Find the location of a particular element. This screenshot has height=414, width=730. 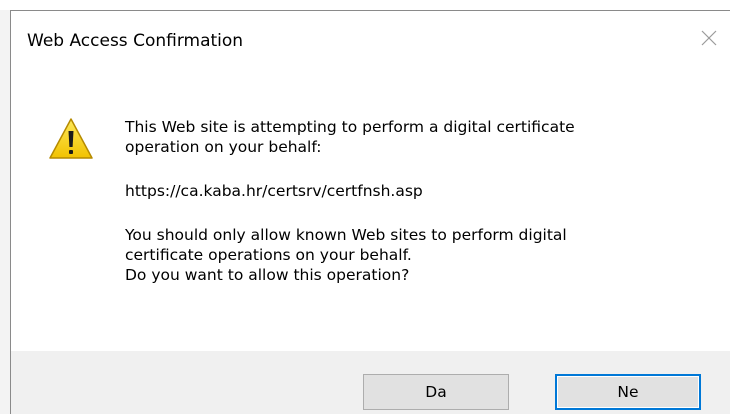

button-bar: Da Ne is located at coordinates (370, 382).